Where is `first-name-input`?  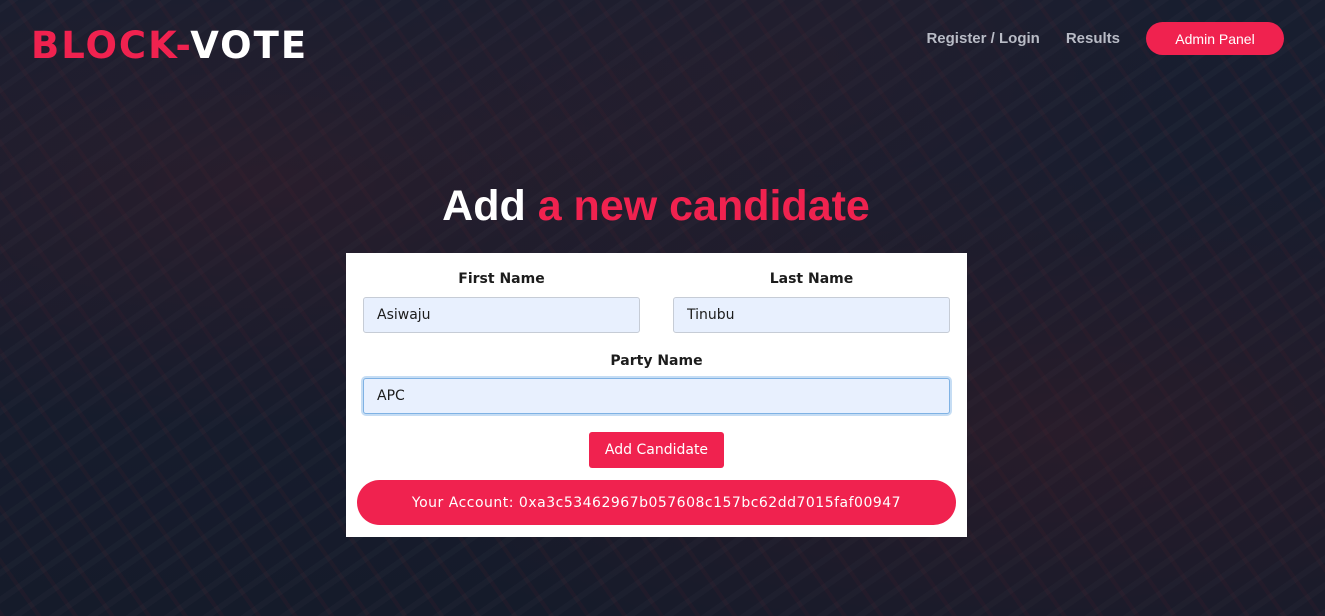
first-name-input is located at coordinates (501, 315).